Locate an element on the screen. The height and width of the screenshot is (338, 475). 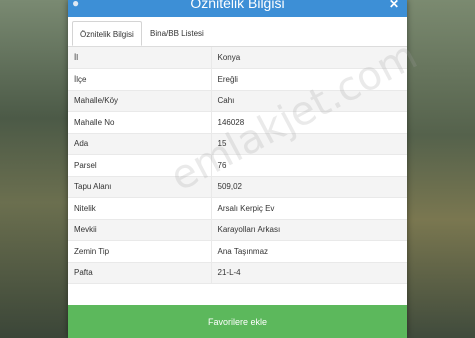
table-row: Mahalle No 146028 is located at coordinates (237, 122).